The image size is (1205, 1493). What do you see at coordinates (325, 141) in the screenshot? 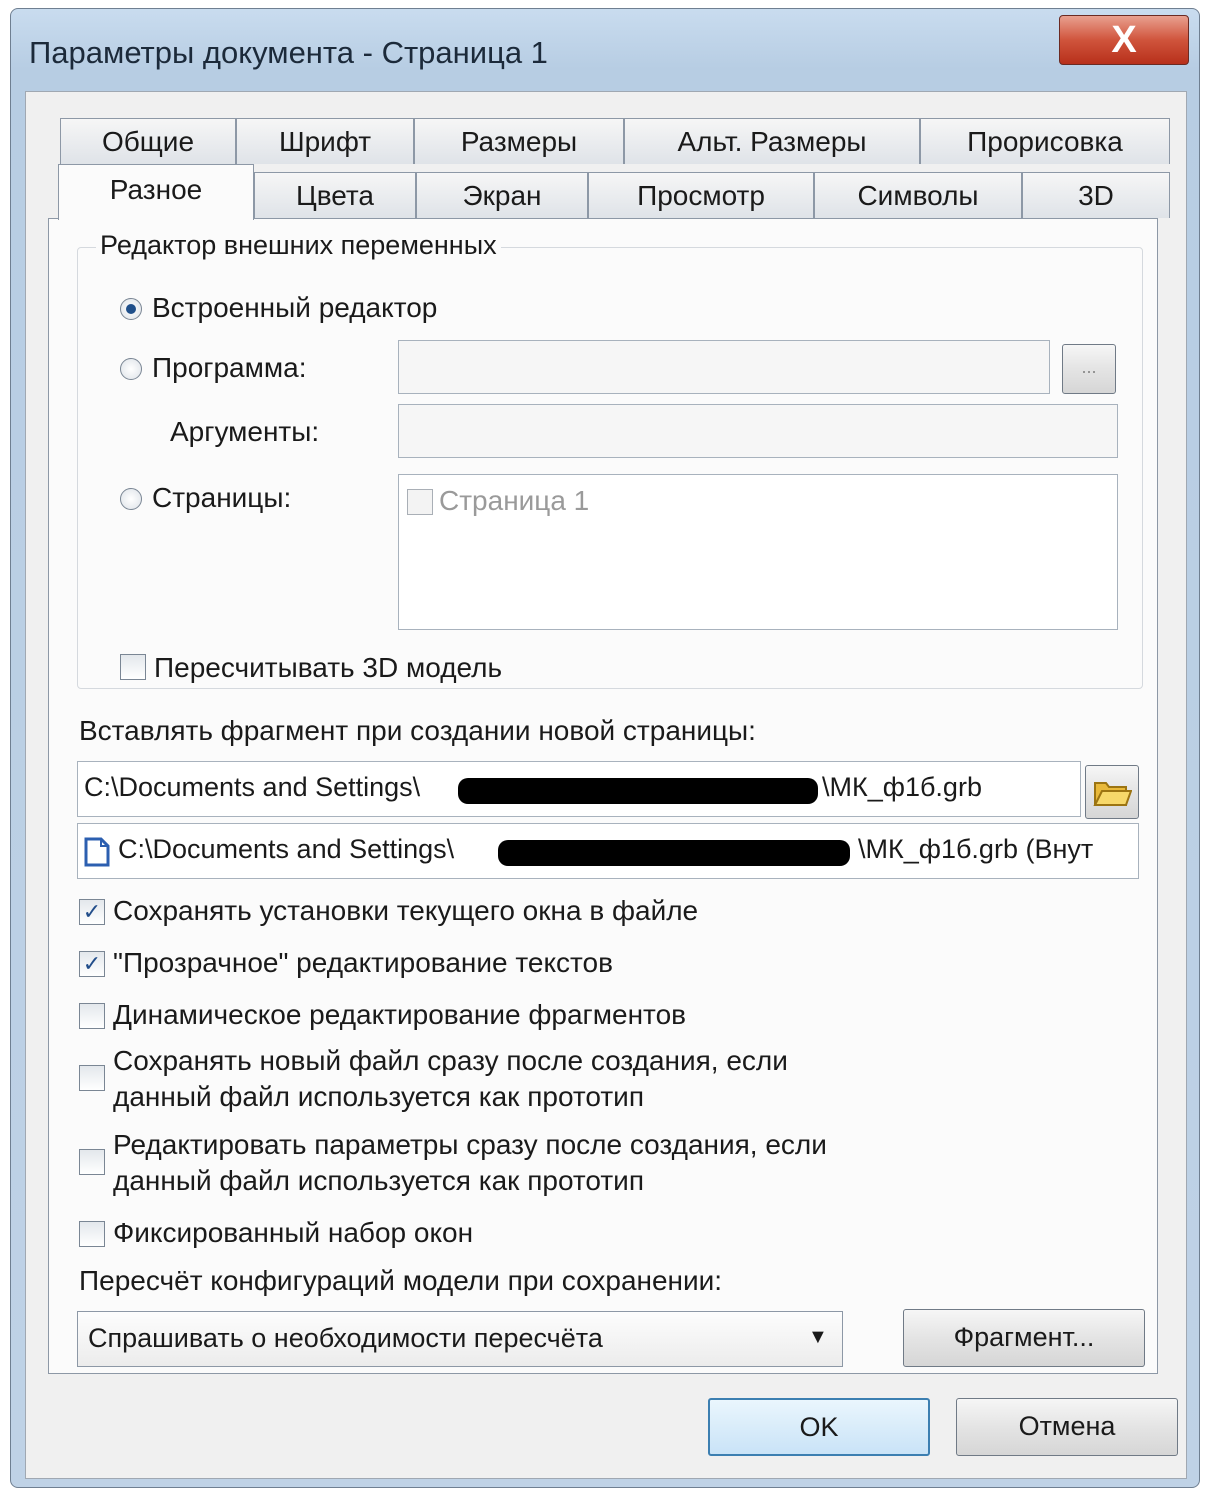
I see `tab-font: Шрифт` at bounding box center [325, 141].